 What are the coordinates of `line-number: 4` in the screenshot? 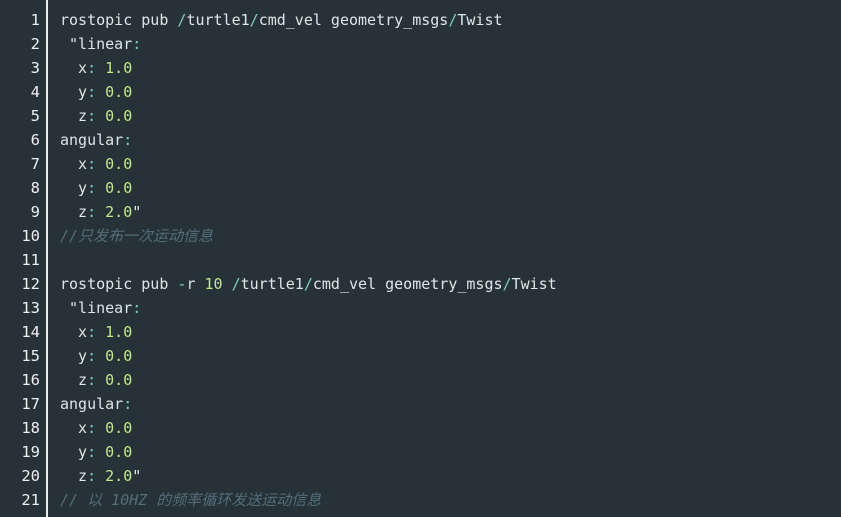 It's located at (35, 92).